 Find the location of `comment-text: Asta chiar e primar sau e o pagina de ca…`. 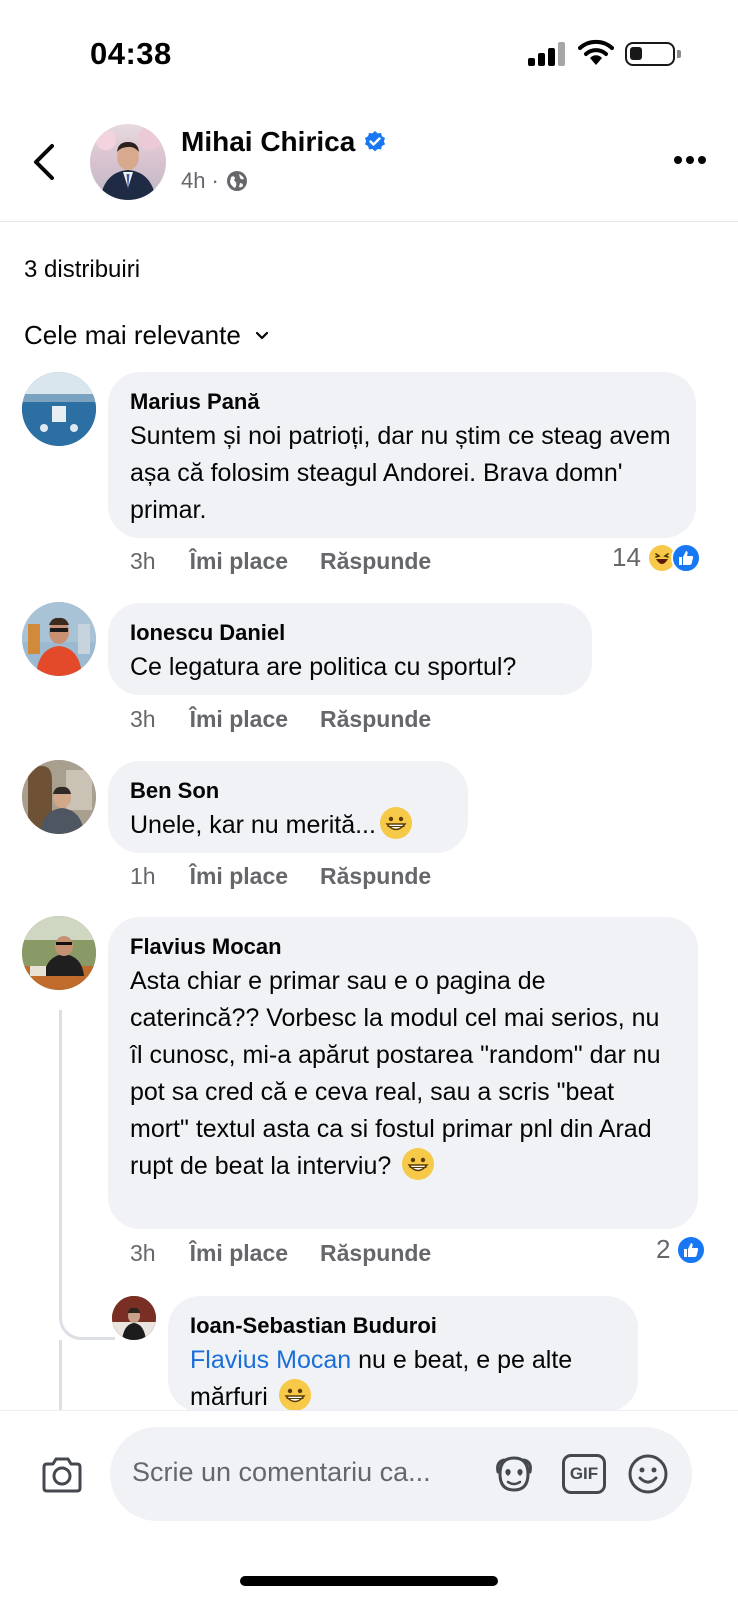

comment-text: Asta chiar e primar sau e o pagina de ca… is located at coordinates (395, 1073).